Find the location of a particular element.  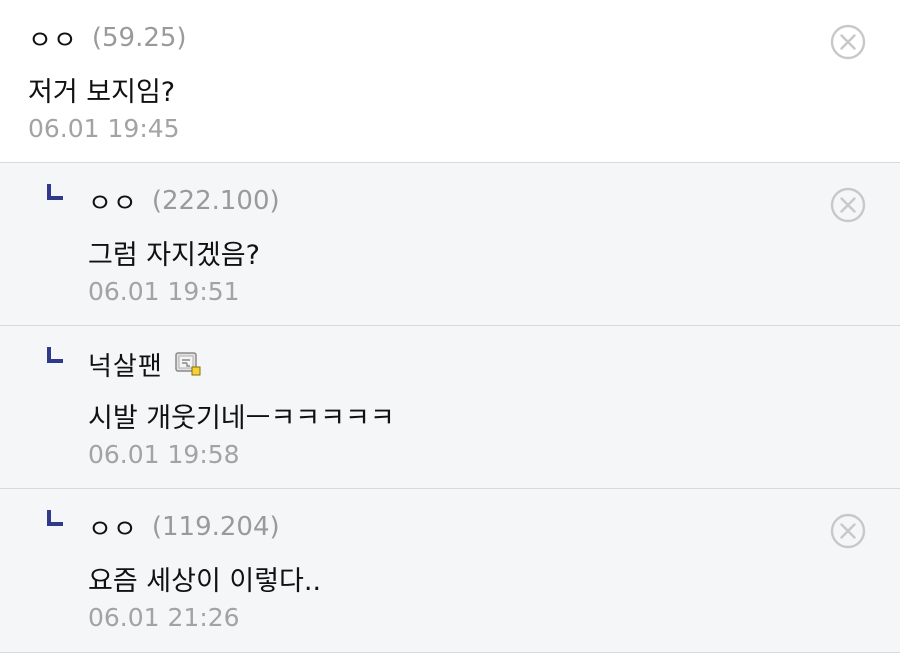

comment-text: 그럼 자지겠음? is located at coordinates (174, 255).